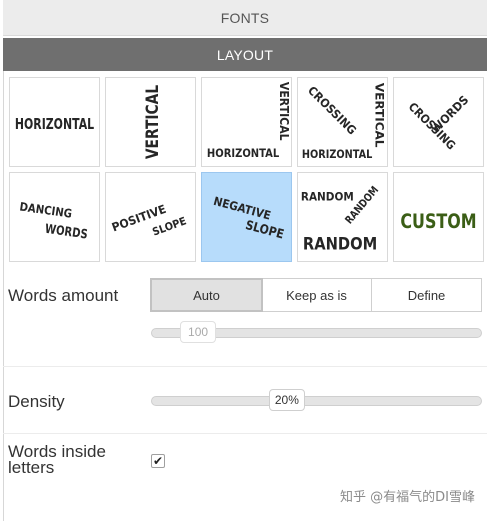  I want to click on density-label: Density, so click(36, 401).